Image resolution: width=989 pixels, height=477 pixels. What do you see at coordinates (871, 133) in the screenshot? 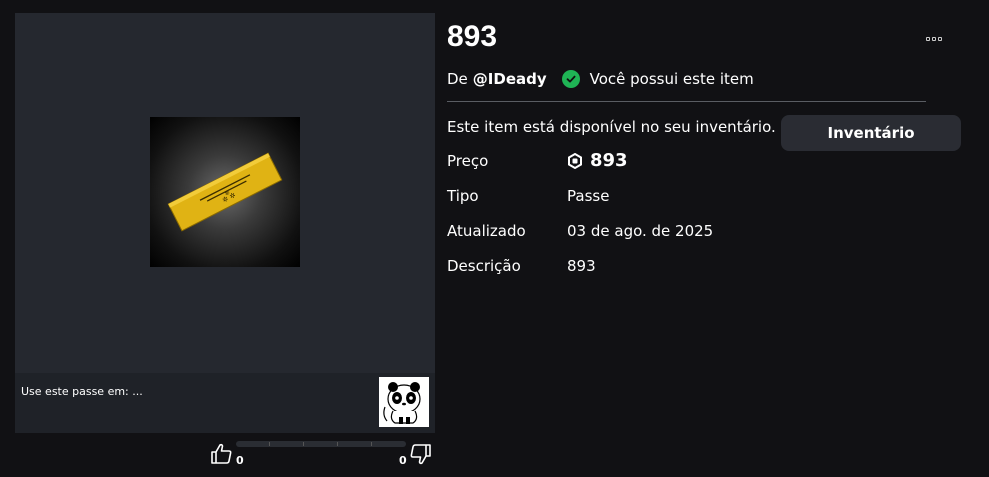
I see `inventory-button: Inventário` at bounding box center [871, 133].